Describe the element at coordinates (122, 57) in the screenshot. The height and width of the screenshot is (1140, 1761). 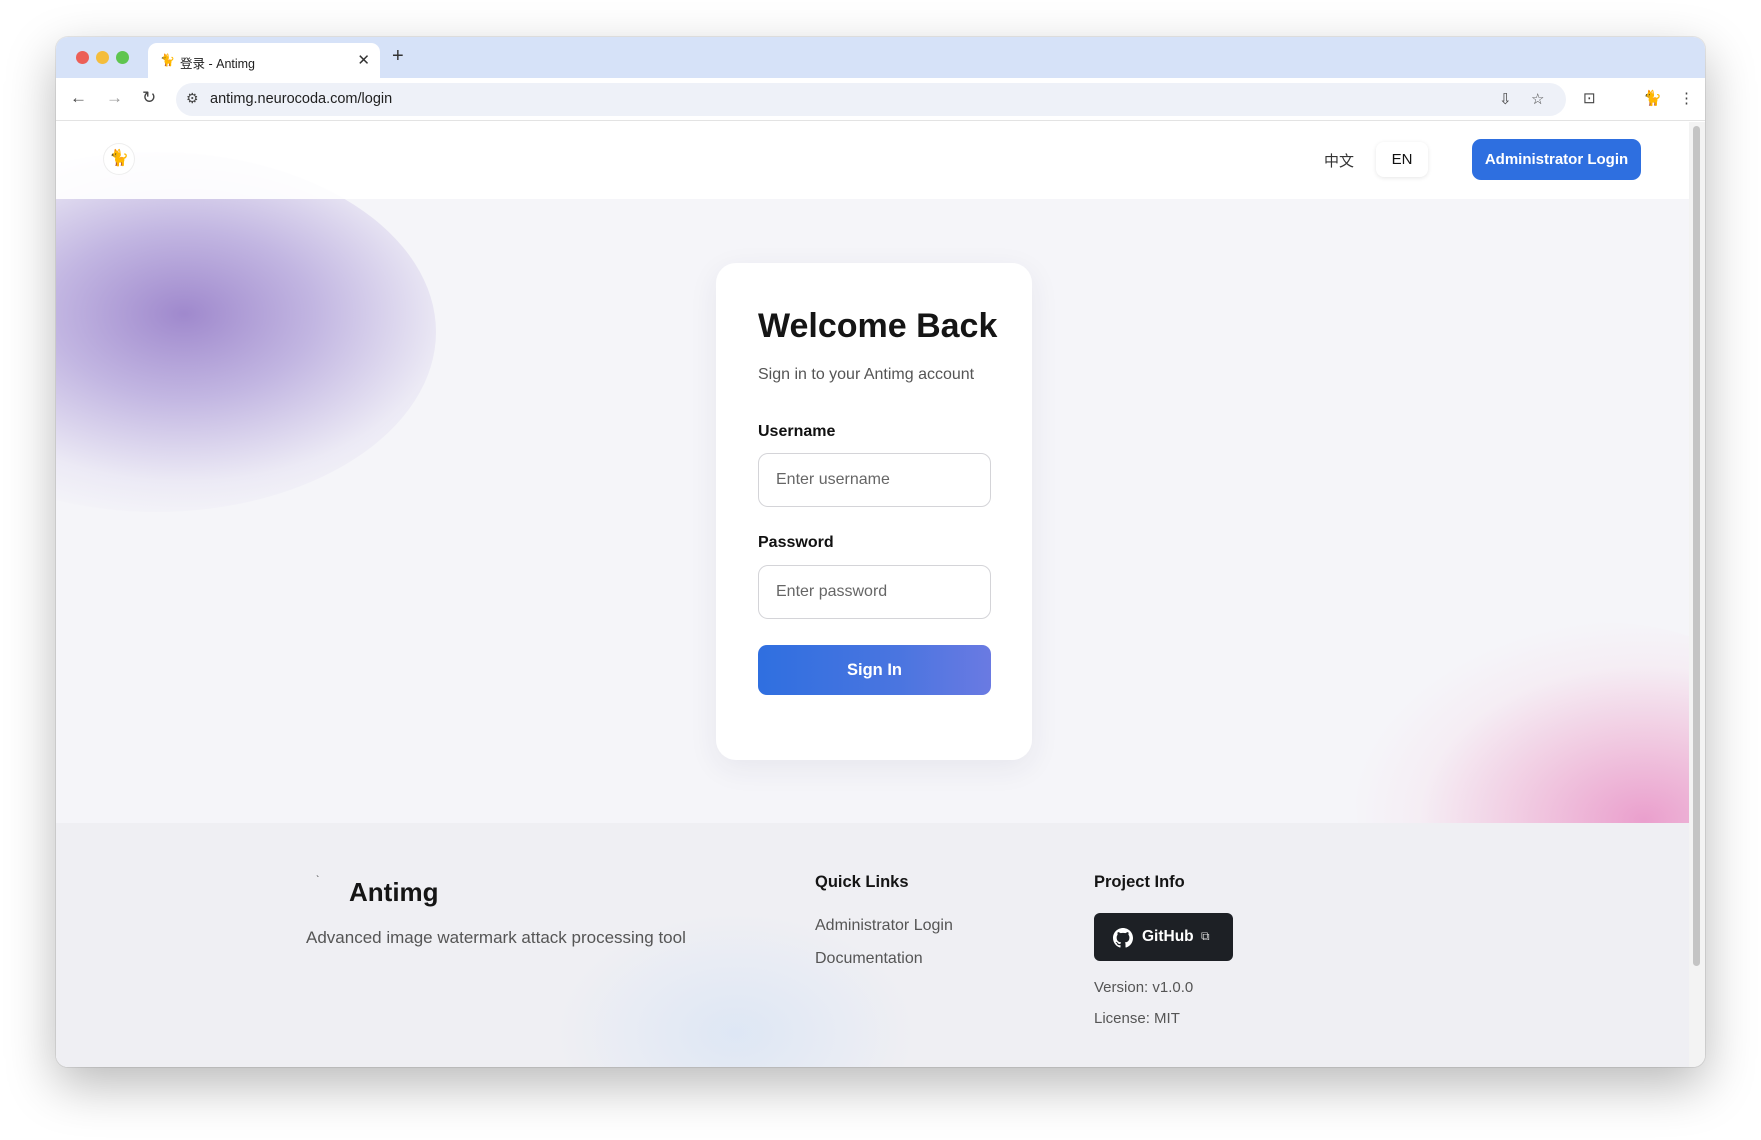
I see `maximize-window-button` at that location.